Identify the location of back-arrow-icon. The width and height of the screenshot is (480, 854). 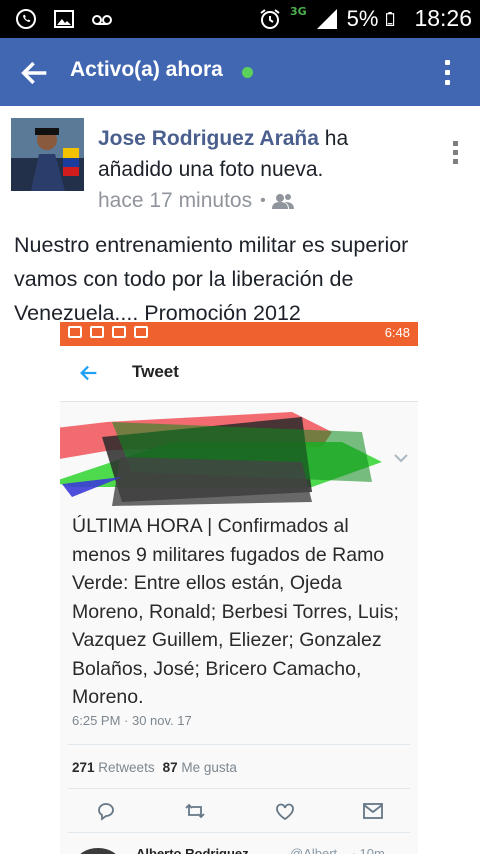
(35, 73).